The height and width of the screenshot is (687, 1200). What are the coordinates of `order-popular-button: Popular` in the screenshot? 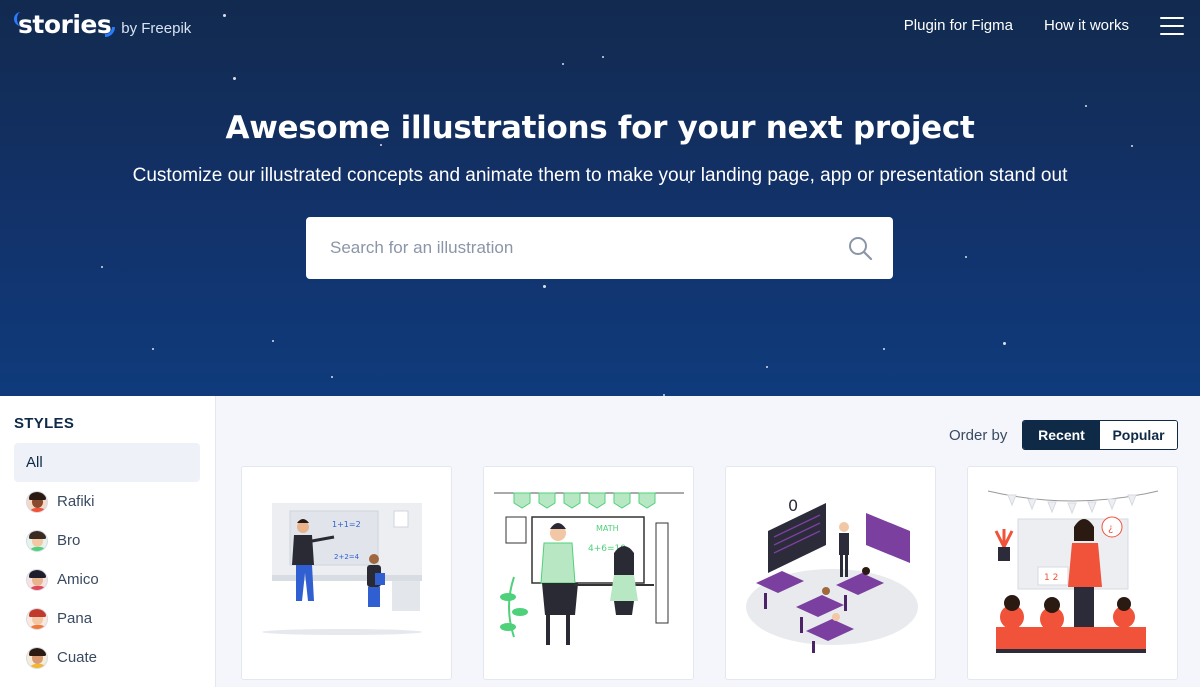 It's located at (1138, 435).